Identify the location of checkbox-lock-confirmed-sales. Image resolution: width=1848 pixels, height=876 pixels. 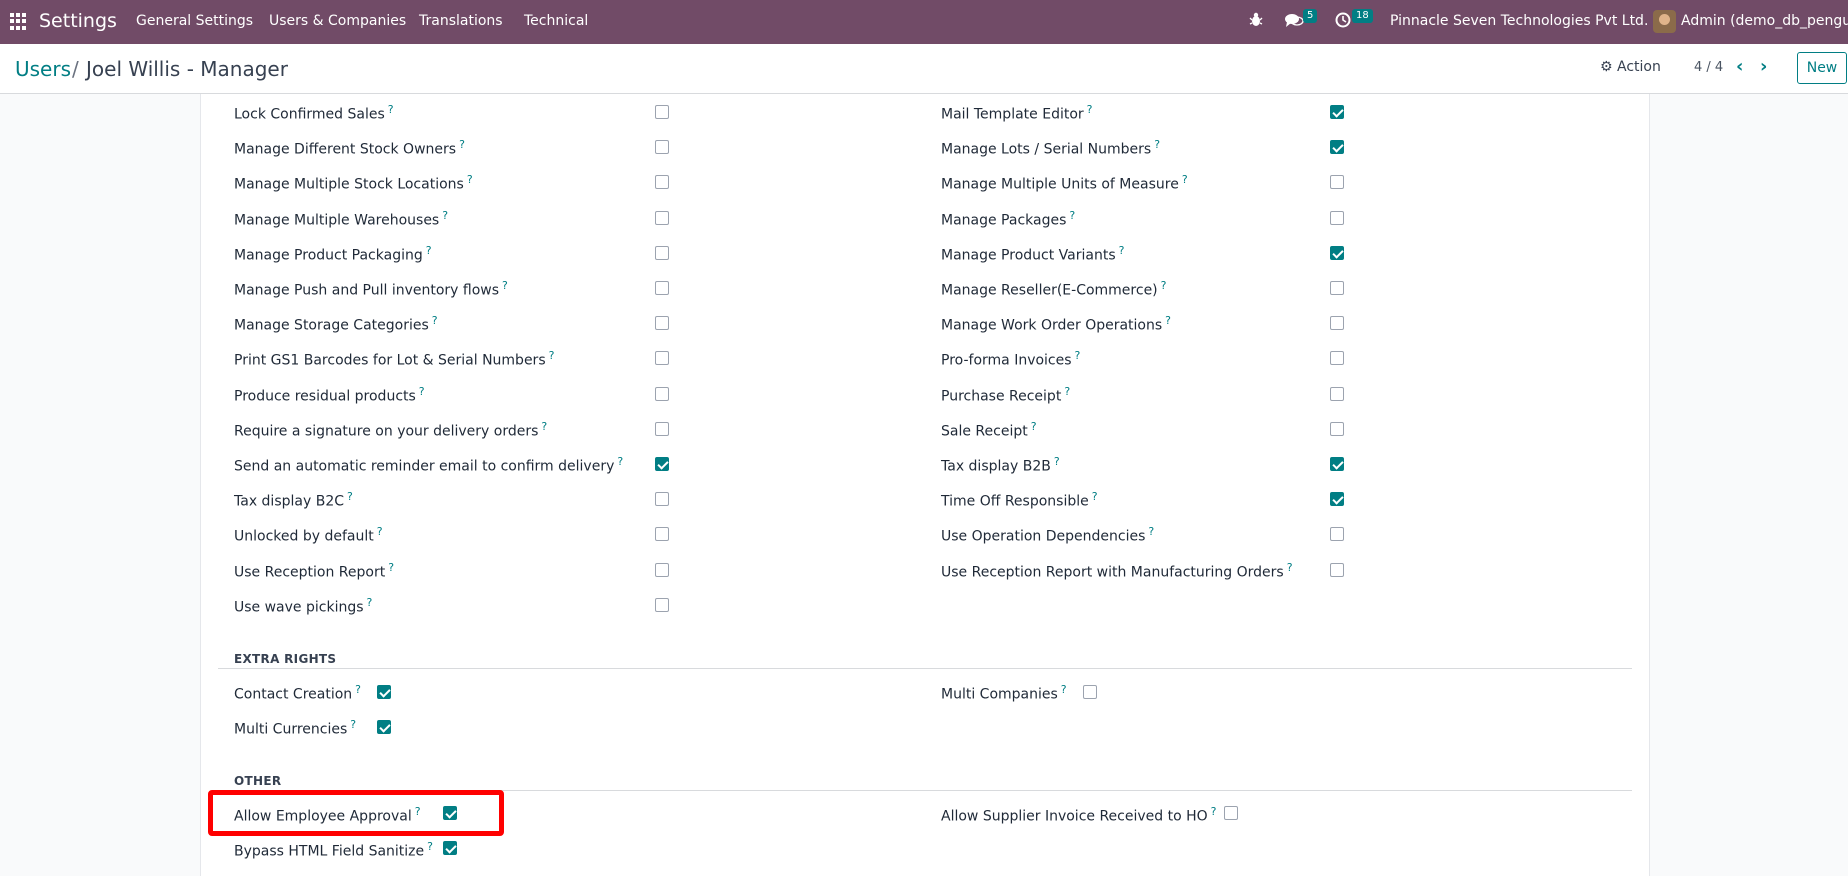
(662, 112).